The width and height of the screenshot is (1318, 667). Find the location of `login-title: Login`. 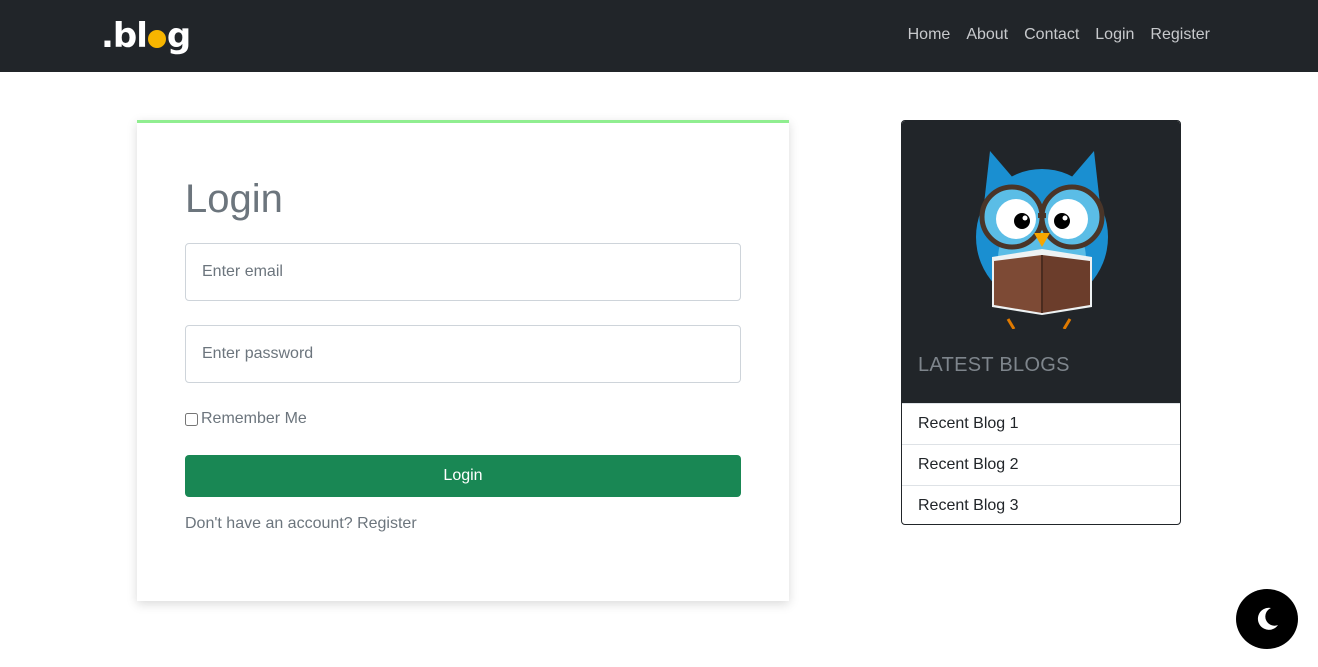

login-title: Login is located at coordinates (234, 199).